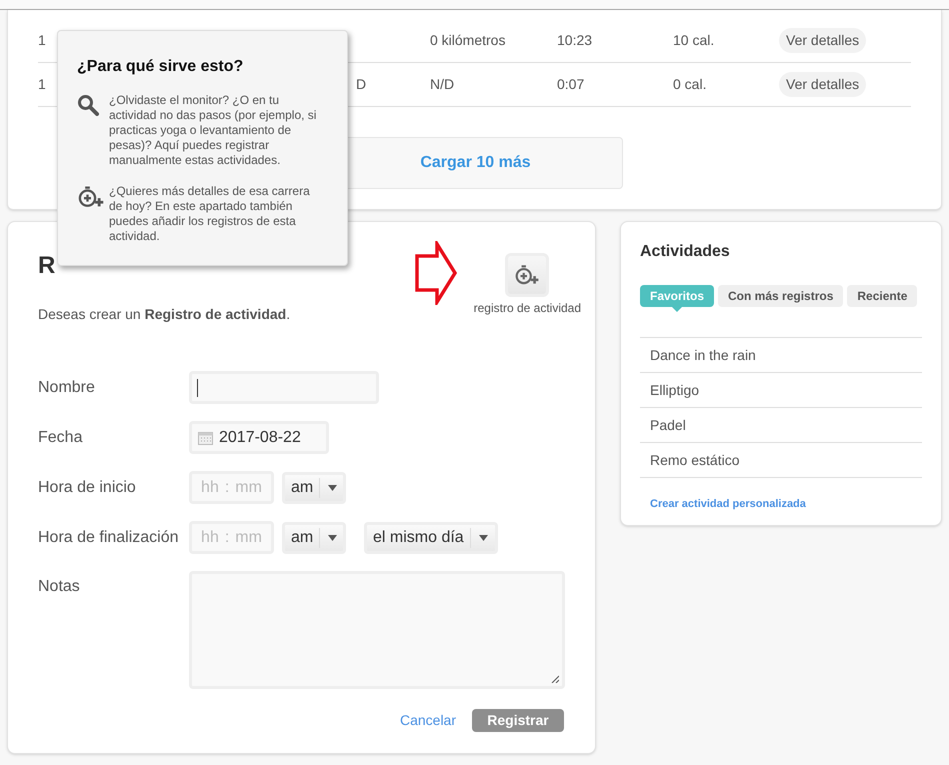 The height and width of the screenshot is (765, 949). I want to click on activity-item: Dance in the rain, so click(781, 355).